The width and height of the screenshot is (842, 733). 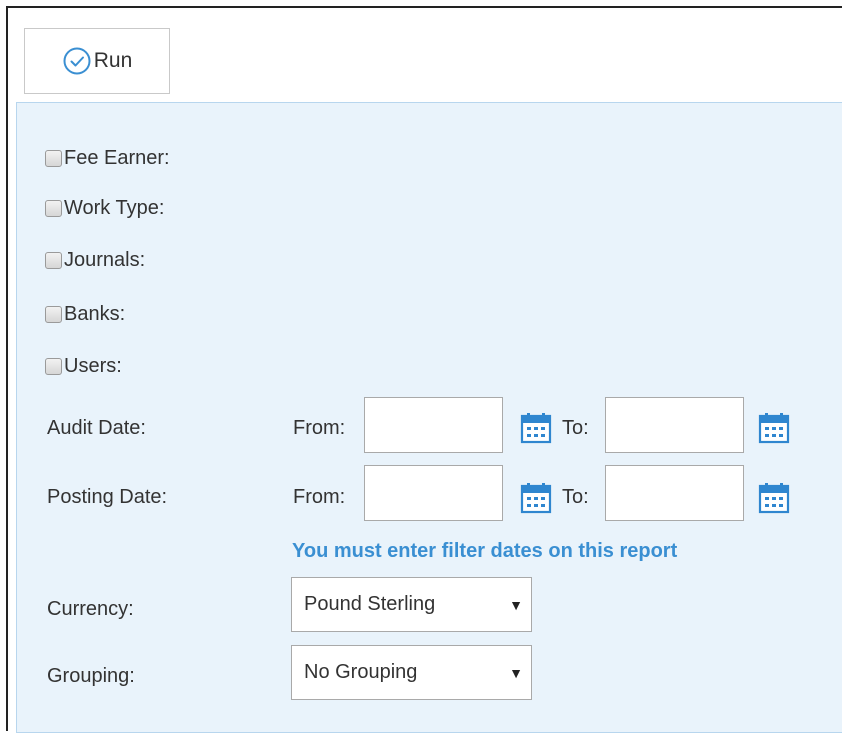 I want to click on filter-row-journals: Journals:, so click(x=95, y=256).